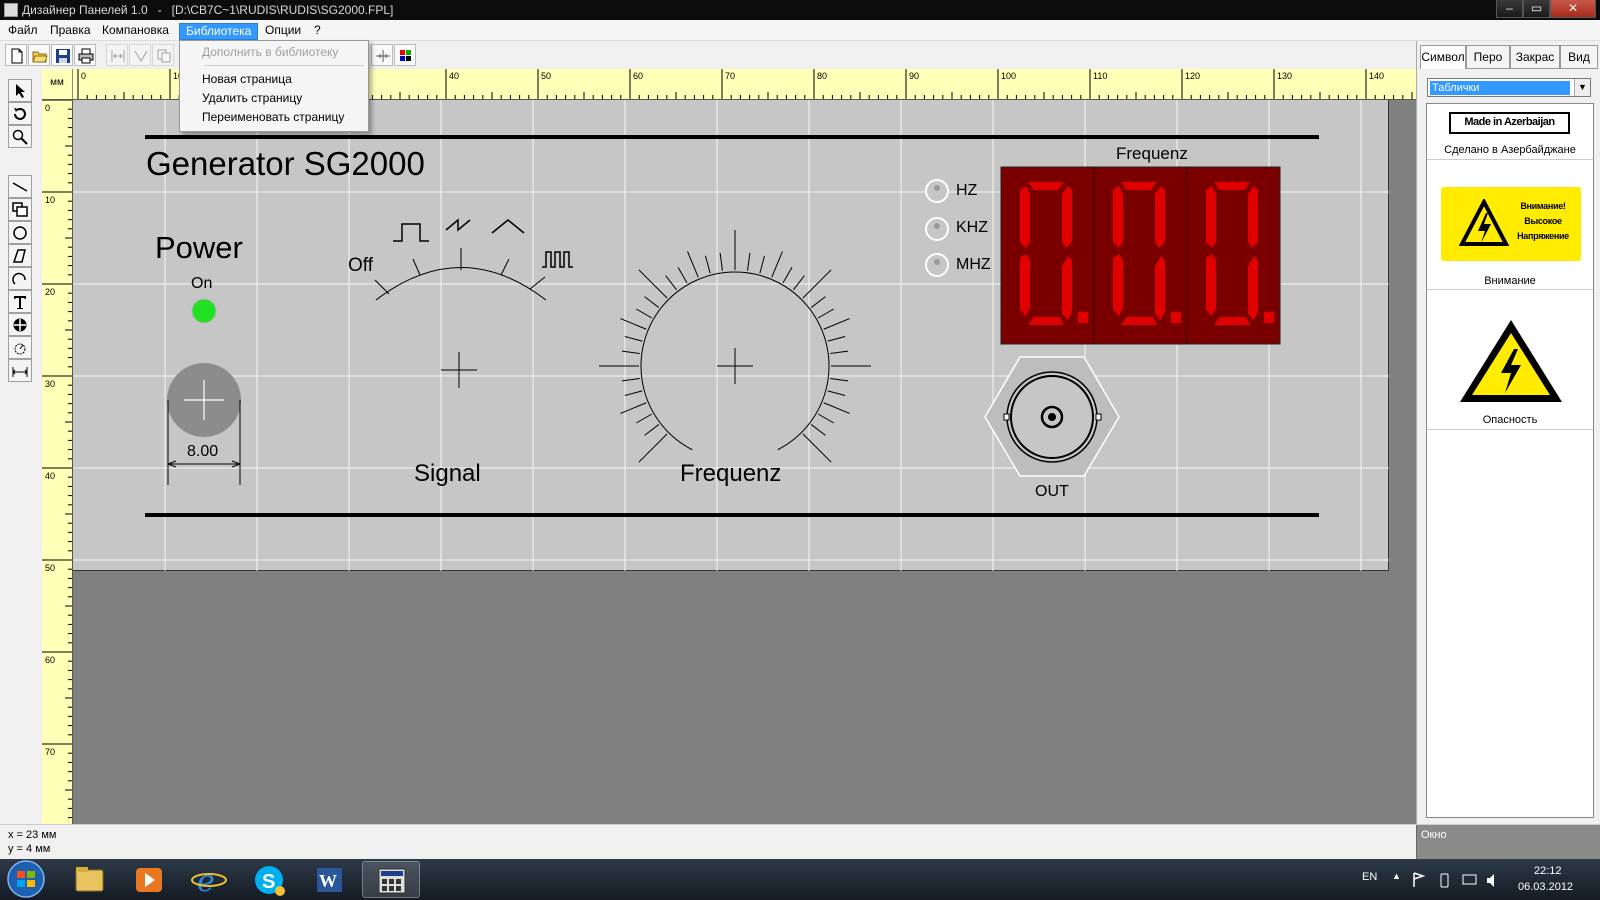 This screenshot has height=900, width=1600. I want to click on power-led, so click(204, 311).